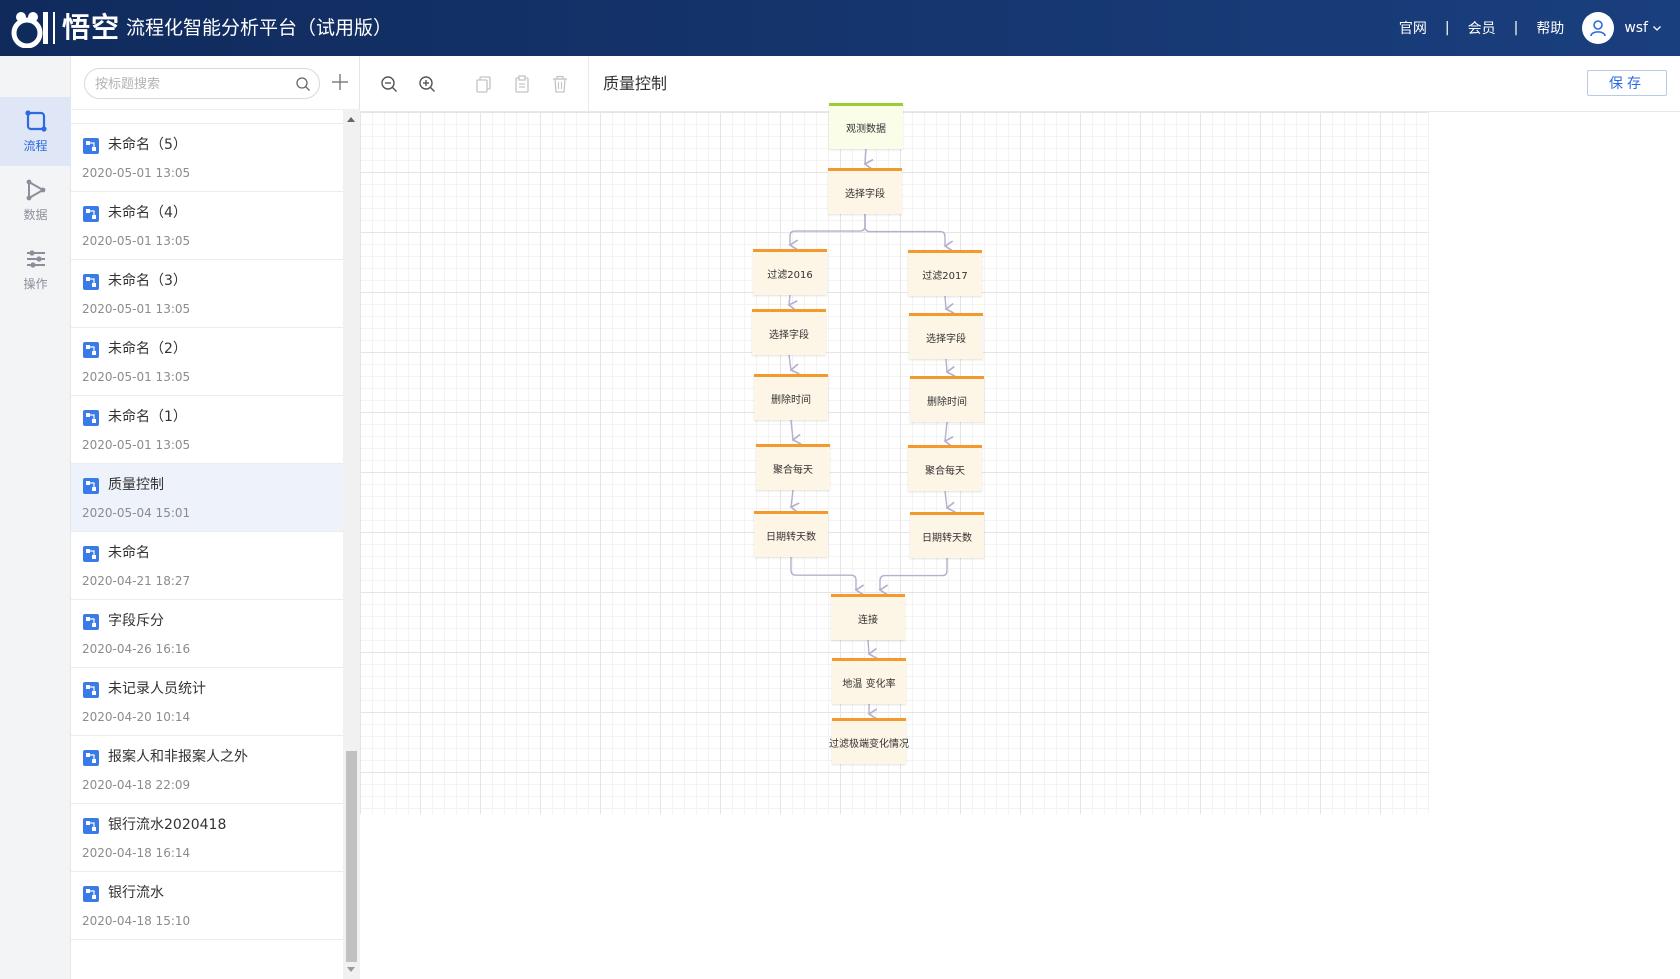 Image resolution: width=1680 pixels, height=979 pixels. I want to click on list-item: 未记录人员统计 2020-04-20 10:14, so click(207, 702).